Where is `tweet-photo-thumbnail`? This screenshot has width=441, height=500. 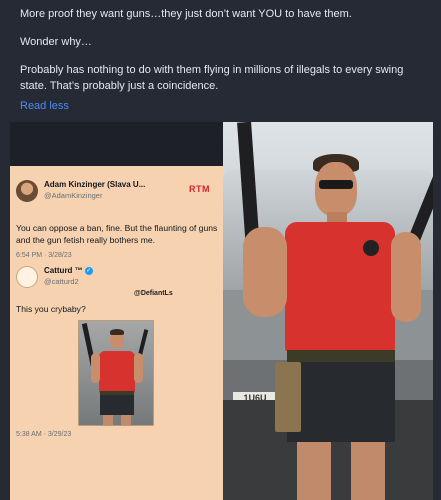 tweet-photo-thumbnail is located at coordinates (116, 373).